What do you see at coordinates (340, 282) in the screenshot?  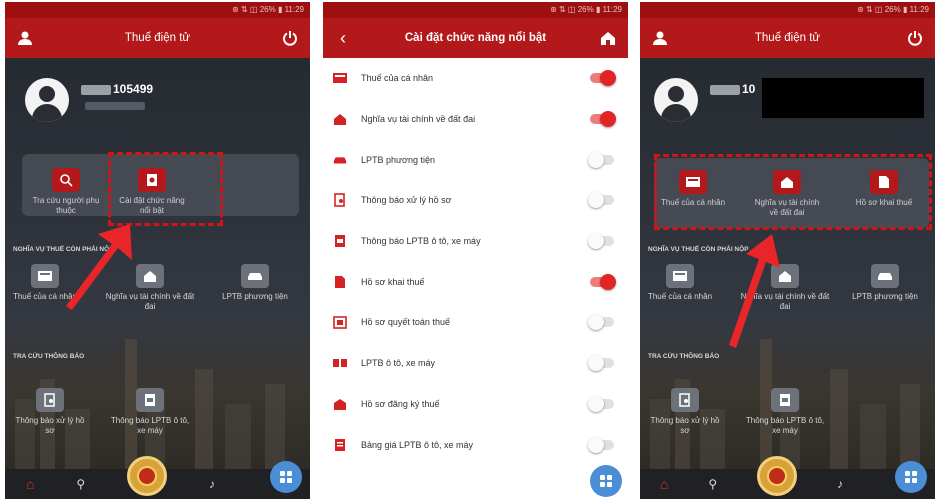 I see `file-icon` at bounding box center [340, 282].